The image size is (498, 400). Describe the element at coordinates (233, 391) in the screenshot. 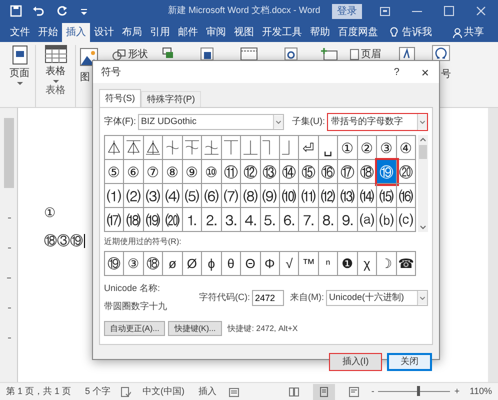

I see `macro-icon` at that location.